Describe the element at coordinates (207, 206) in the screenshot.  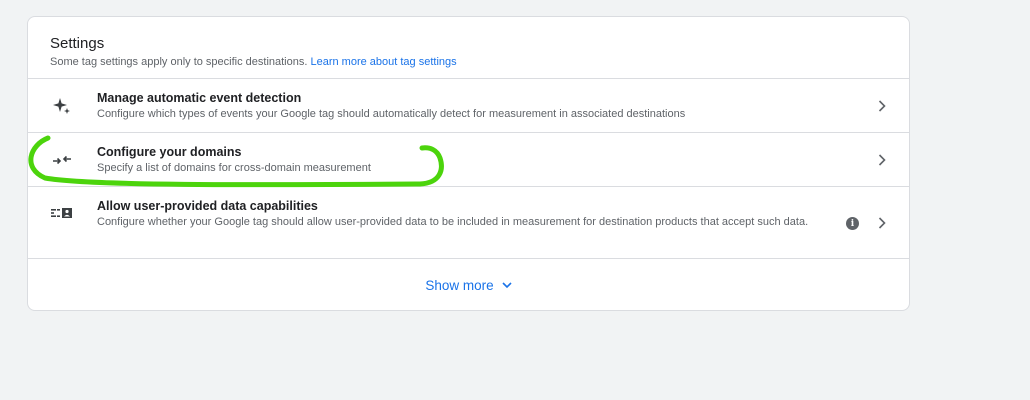
I see `row-title: Allow user-provided data capabilities` at that location.